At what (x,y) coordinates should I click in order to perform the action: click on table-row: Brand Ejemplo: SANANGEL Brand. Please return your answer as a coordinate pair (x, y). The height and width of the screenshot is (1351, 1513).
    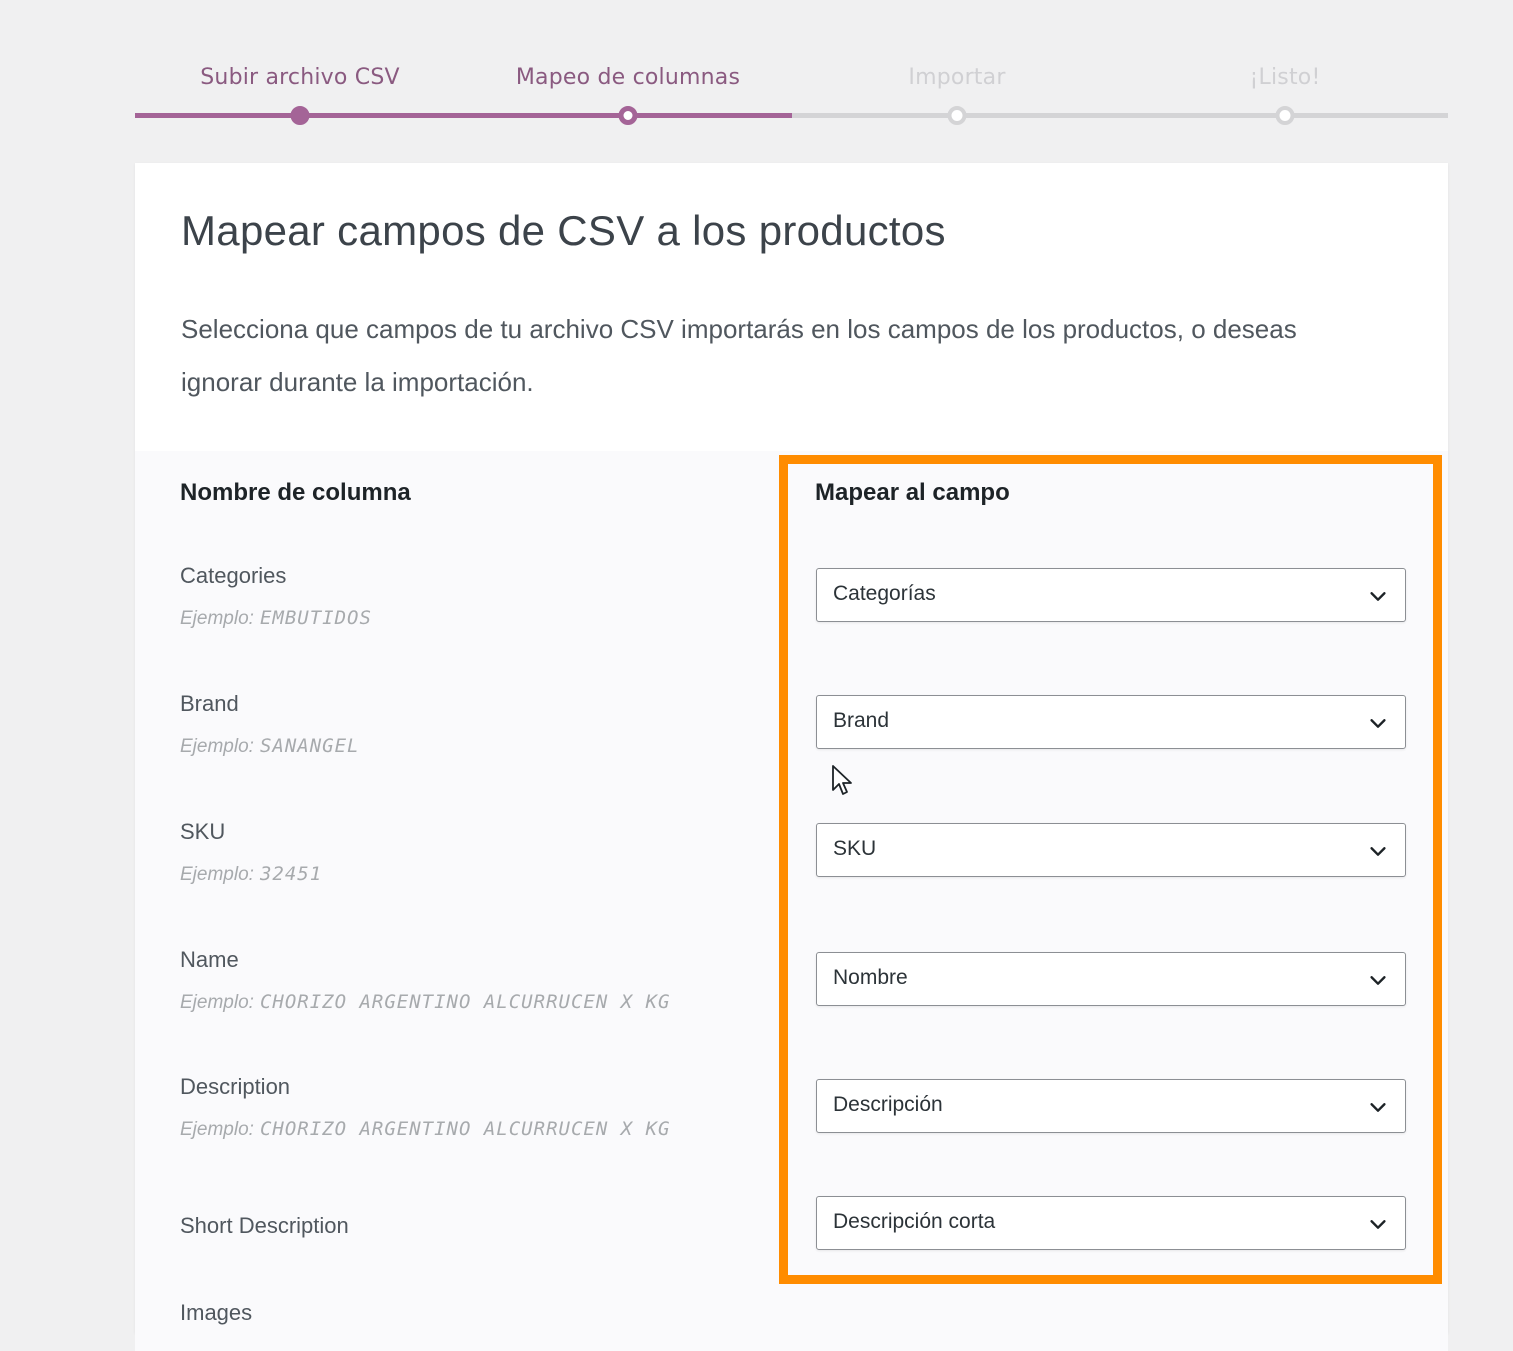
    Looking at the image, I should click on (791, 755).